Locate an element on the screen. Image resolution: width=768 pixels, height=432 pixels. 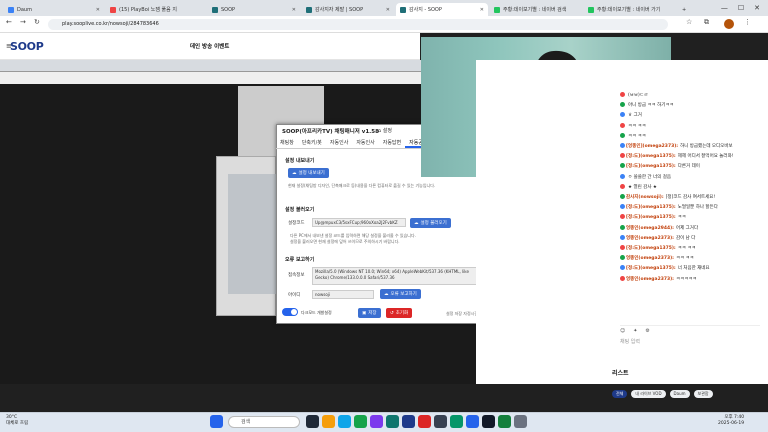
chat-text: 다른거 데이 is located at coordinates (688, 167).